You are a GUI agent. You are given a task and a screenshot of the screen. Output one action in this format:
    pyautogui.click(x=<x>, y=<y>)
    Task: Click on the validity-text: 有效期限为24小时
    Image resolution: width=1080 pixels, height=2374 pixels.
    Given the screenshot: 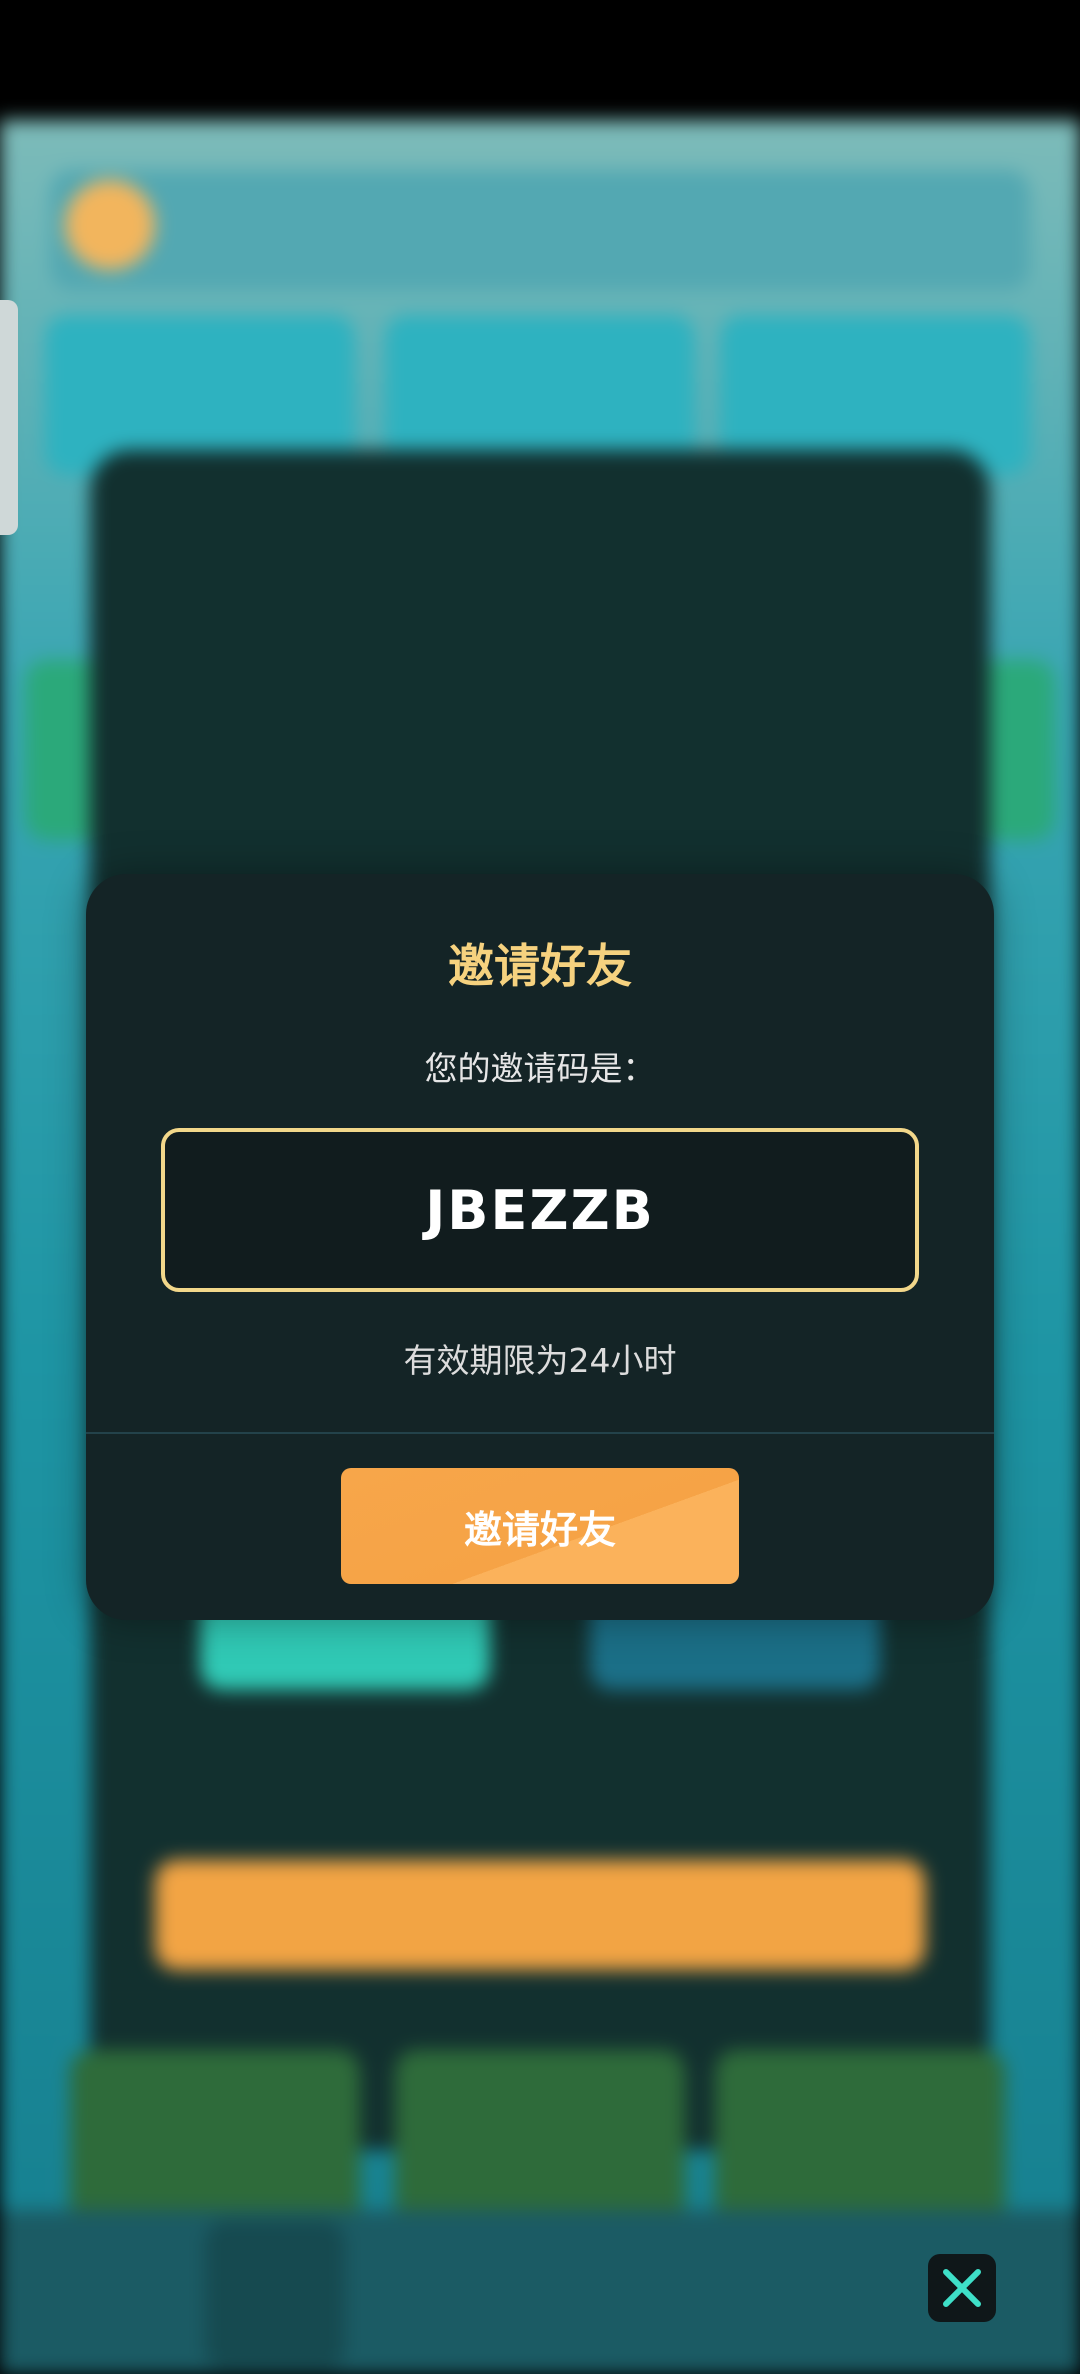 What is the action you would take?
    pyautogui.click(x=540, y=1360)
    